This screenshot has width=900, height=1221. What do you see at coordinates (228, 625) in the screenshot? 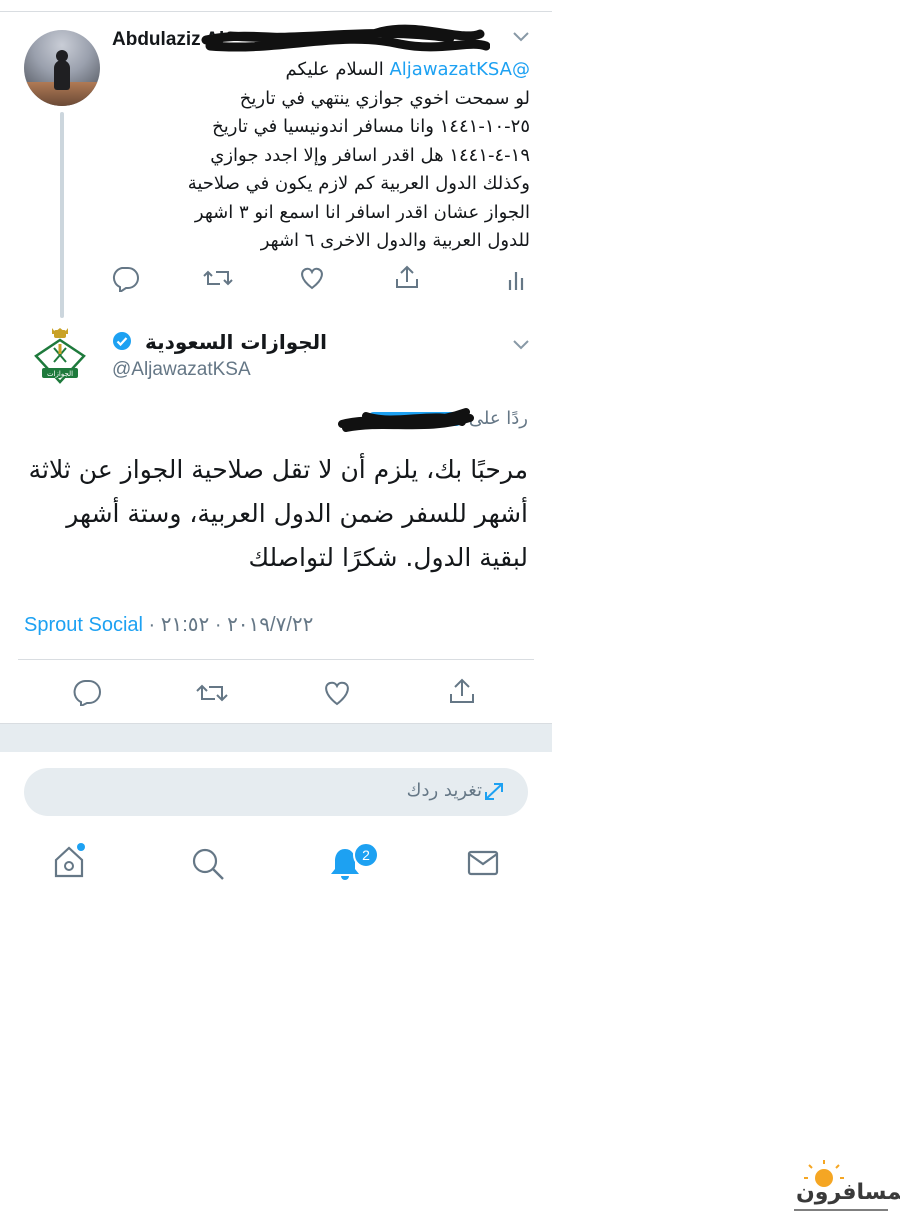
I see `tweet-datetime: · ٢٠١٩/٧/٢٢ · ٢١:٥٢` at bounding box center [228, 625].